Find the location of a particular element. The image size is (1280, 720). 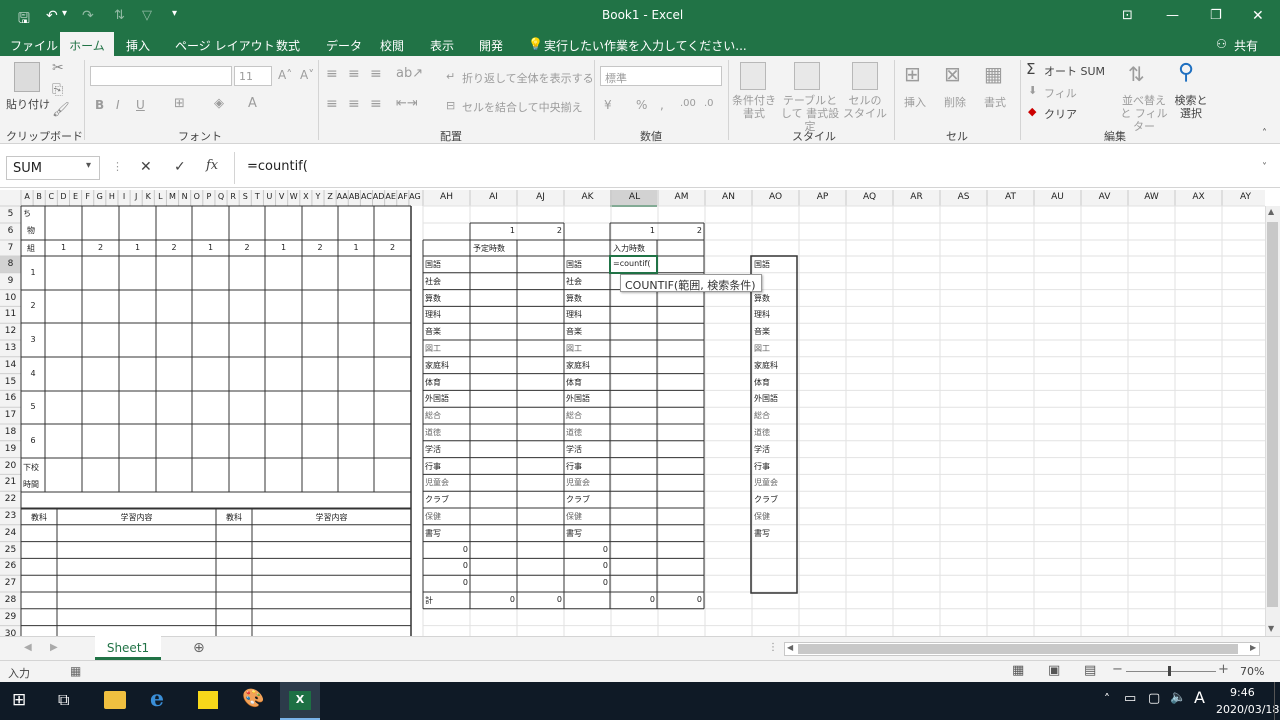

next-sheet-icon: ▶ is located at coordinates (54, 647).